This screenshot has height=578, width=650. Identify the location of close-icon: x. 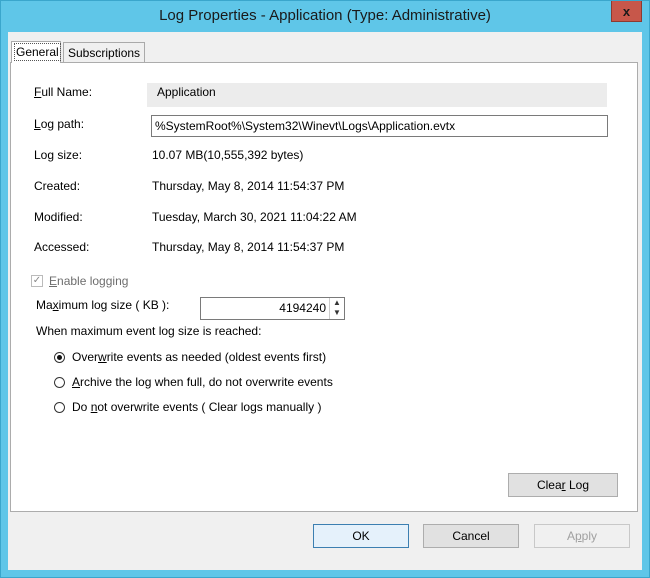
(626, 11).